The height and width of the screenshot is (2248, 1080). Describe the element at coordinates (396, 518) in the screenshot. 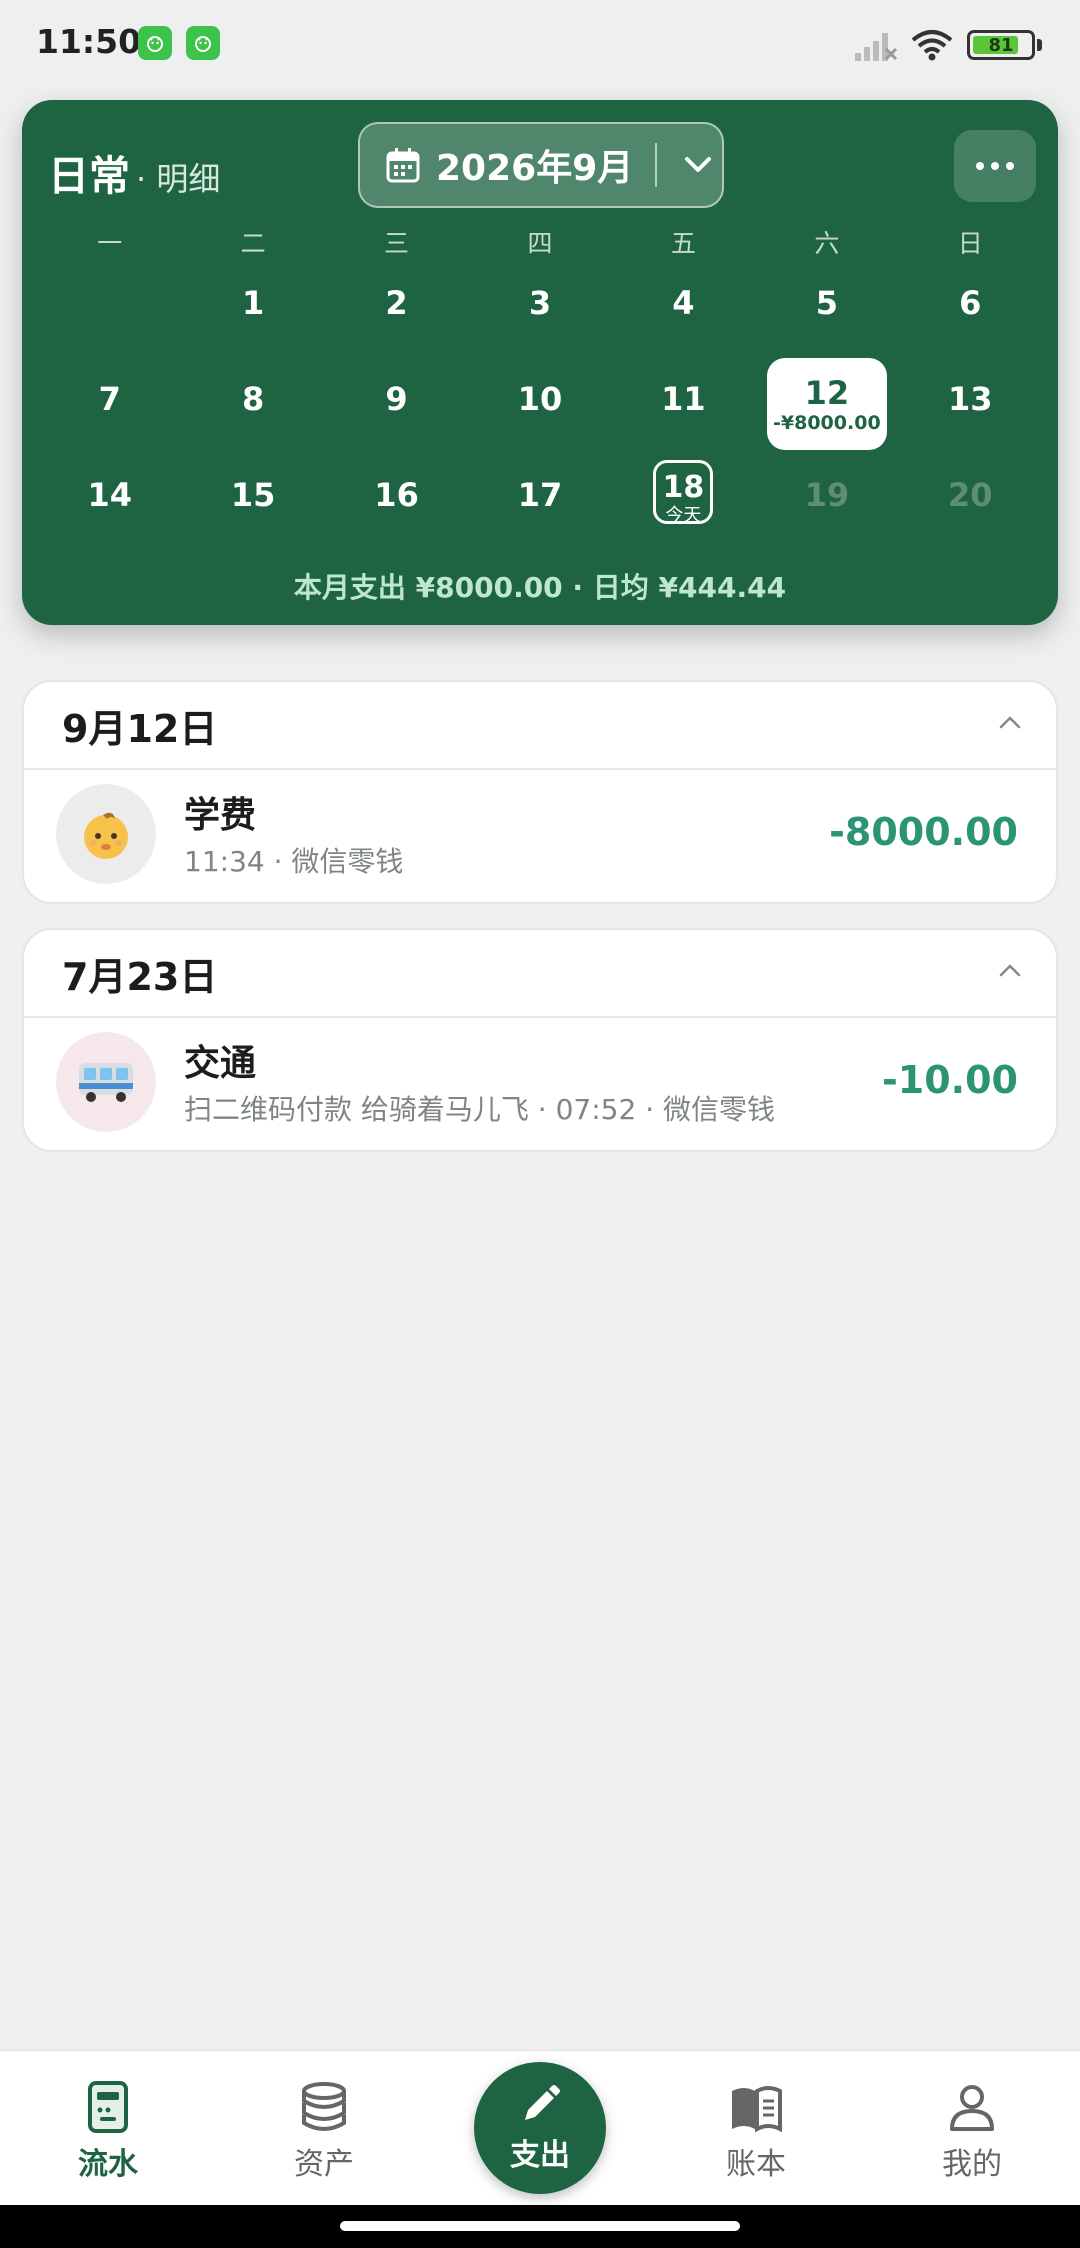

I see `calendar-day: 16` at that location.